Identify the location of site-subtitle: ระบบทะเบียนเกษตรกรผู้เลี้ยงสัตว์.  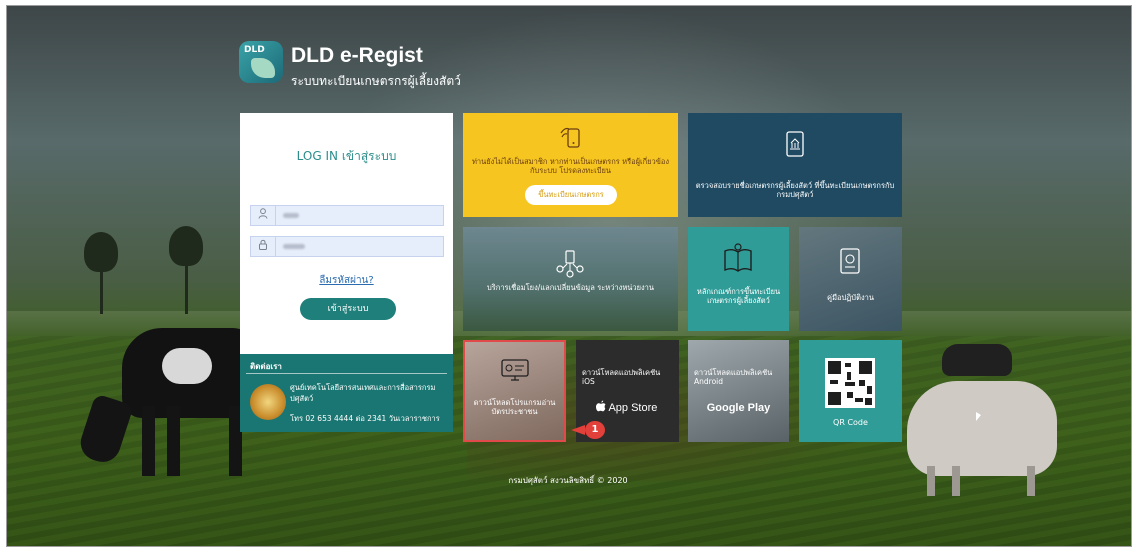
(376, 81).